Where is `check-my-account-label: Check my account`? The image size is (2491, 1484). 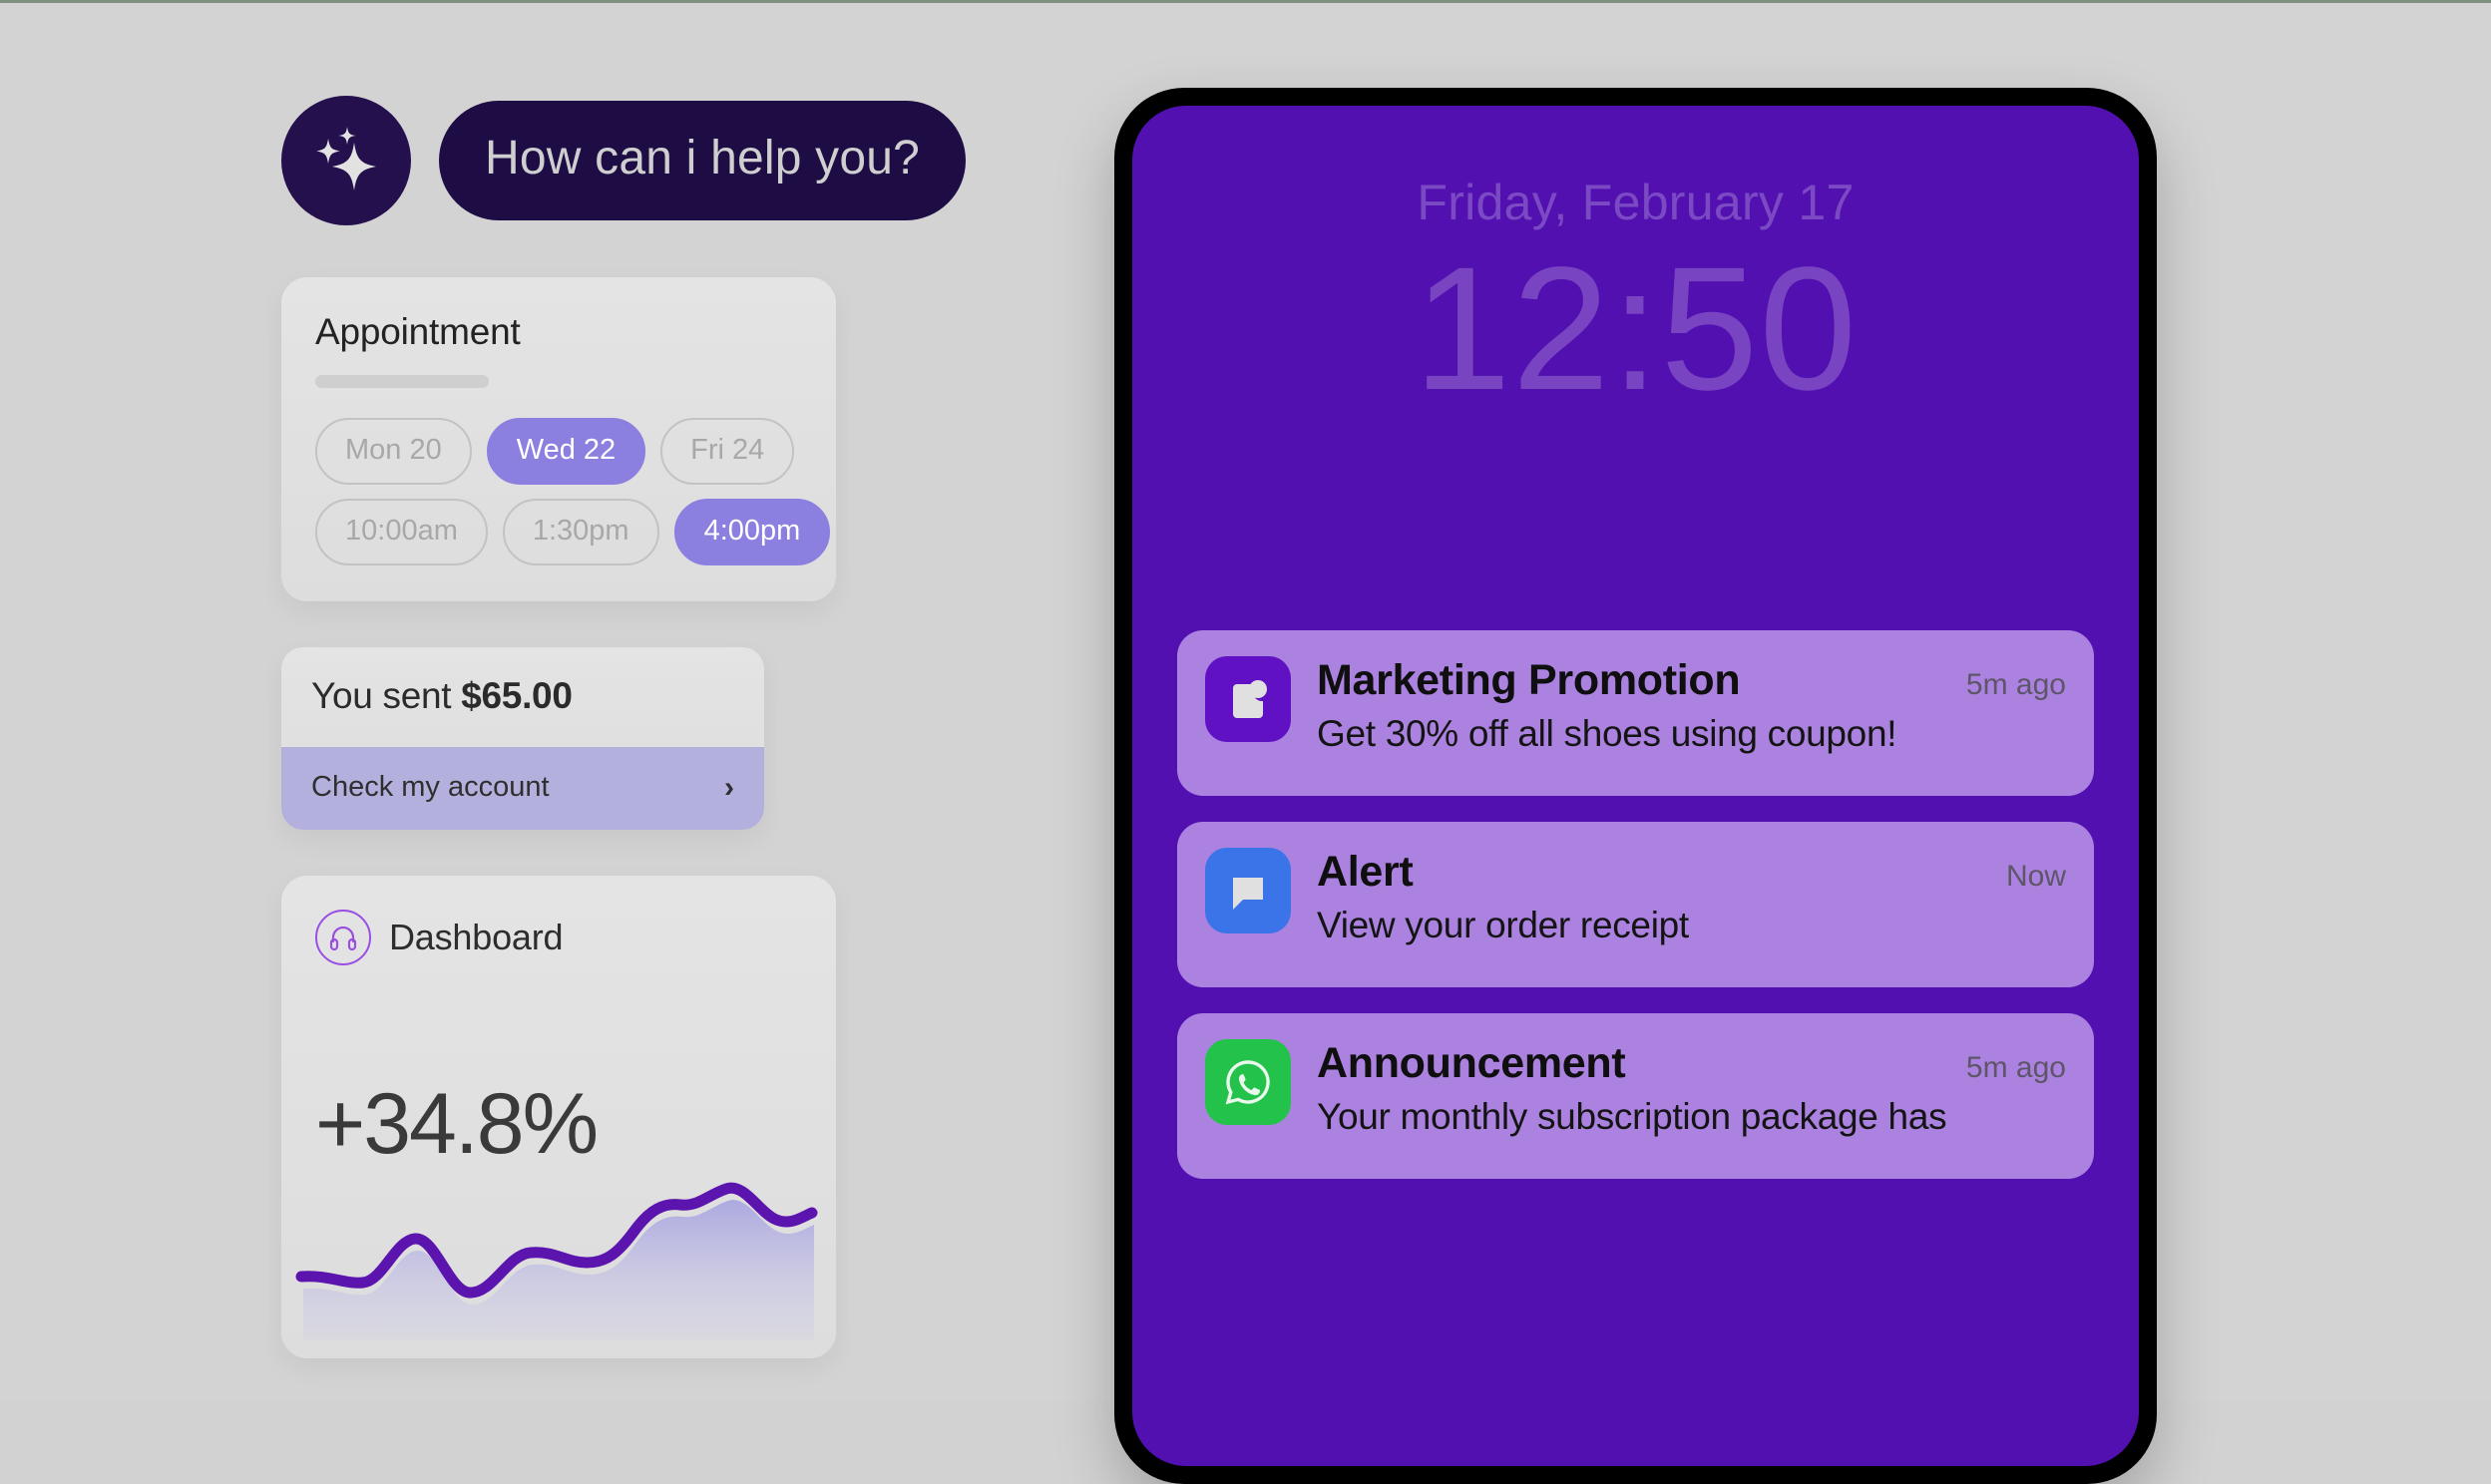 check-my-account-label: Check my account is located at coordinates (430, 787).